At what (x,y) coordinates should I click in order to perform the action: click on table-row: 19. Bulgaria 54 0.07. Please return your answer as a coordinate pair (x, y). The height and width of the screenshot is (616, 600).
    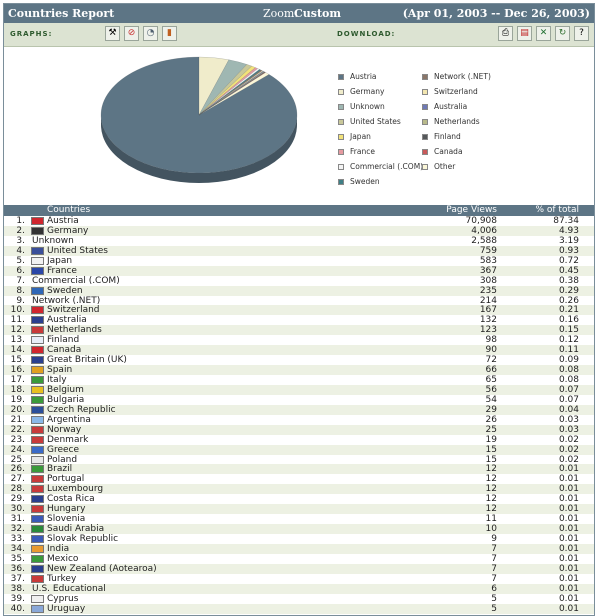
    Looking at the image, I should click on (299, 400).